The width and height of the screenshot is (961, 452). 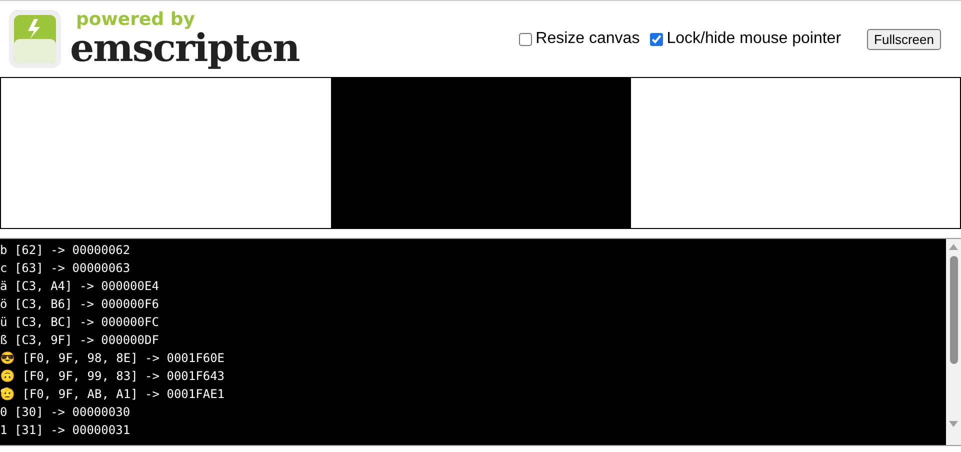 I want to click on output-line: ö [C3, B6] -> 000000F6, so click(x=80, y=304).